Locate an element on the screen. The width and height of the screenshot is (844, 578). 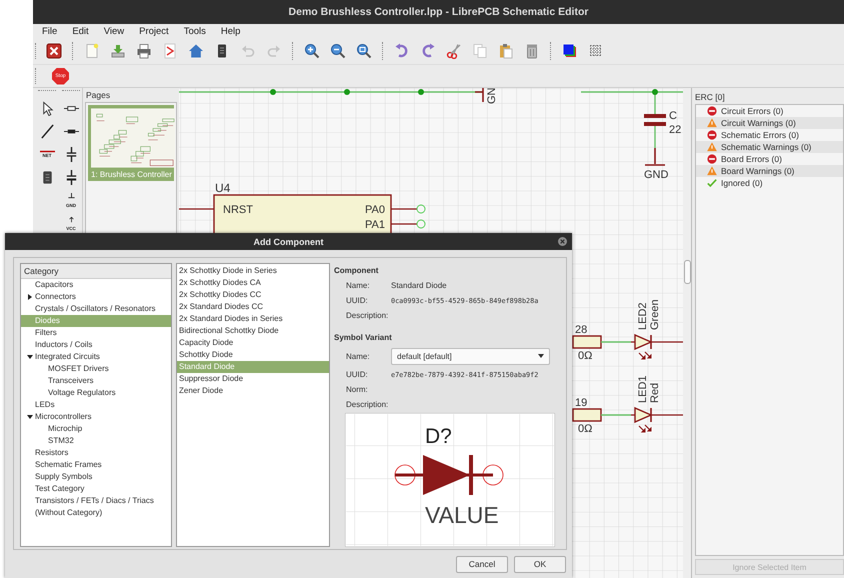
list-item: 2x Schottky Diodes CA is located at coordinates (253, 283).